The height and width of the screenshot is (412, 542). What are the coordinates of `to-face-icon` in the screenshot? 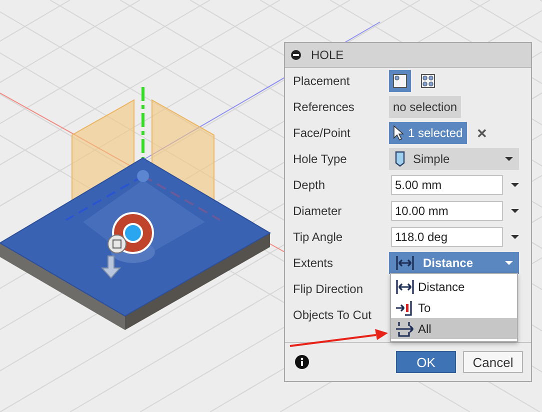 It's located at (405, 308).